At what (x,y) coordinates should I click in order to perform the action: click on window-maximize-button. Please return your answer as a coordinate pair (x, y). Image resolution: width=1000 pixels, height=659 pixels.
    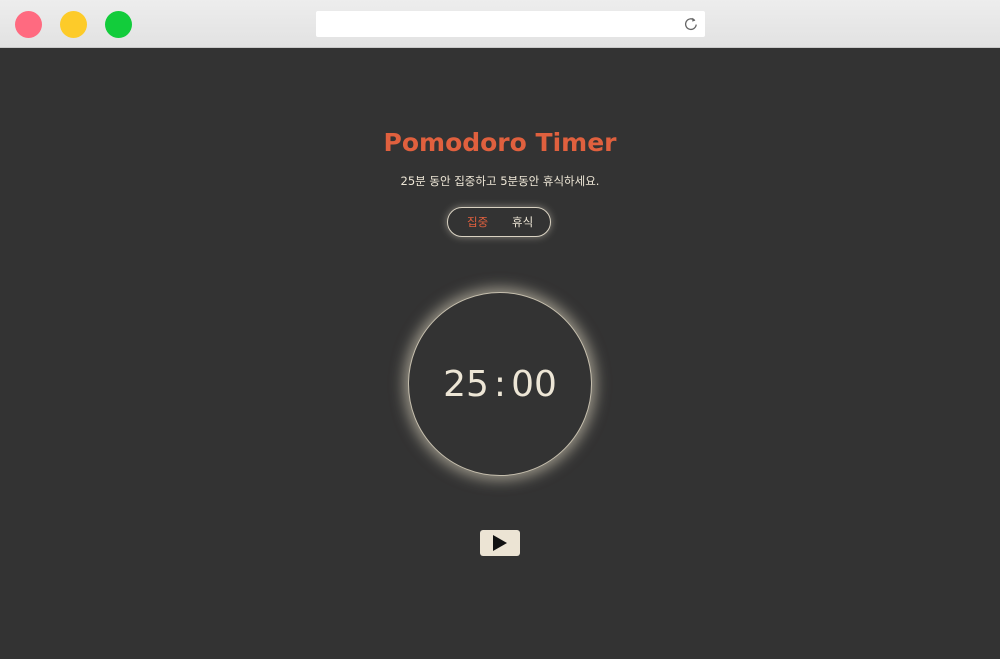
    Looking at the image, I should click on (118, 24).